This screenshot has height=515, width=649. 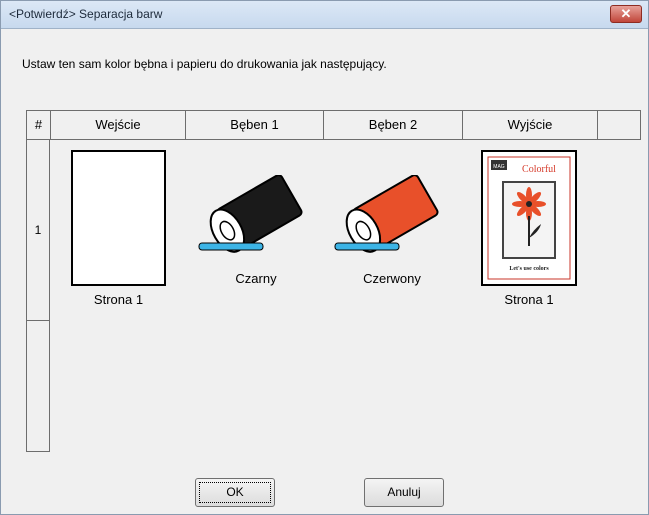 I want to click on ok-button: OK, so click(x=235, y=492).